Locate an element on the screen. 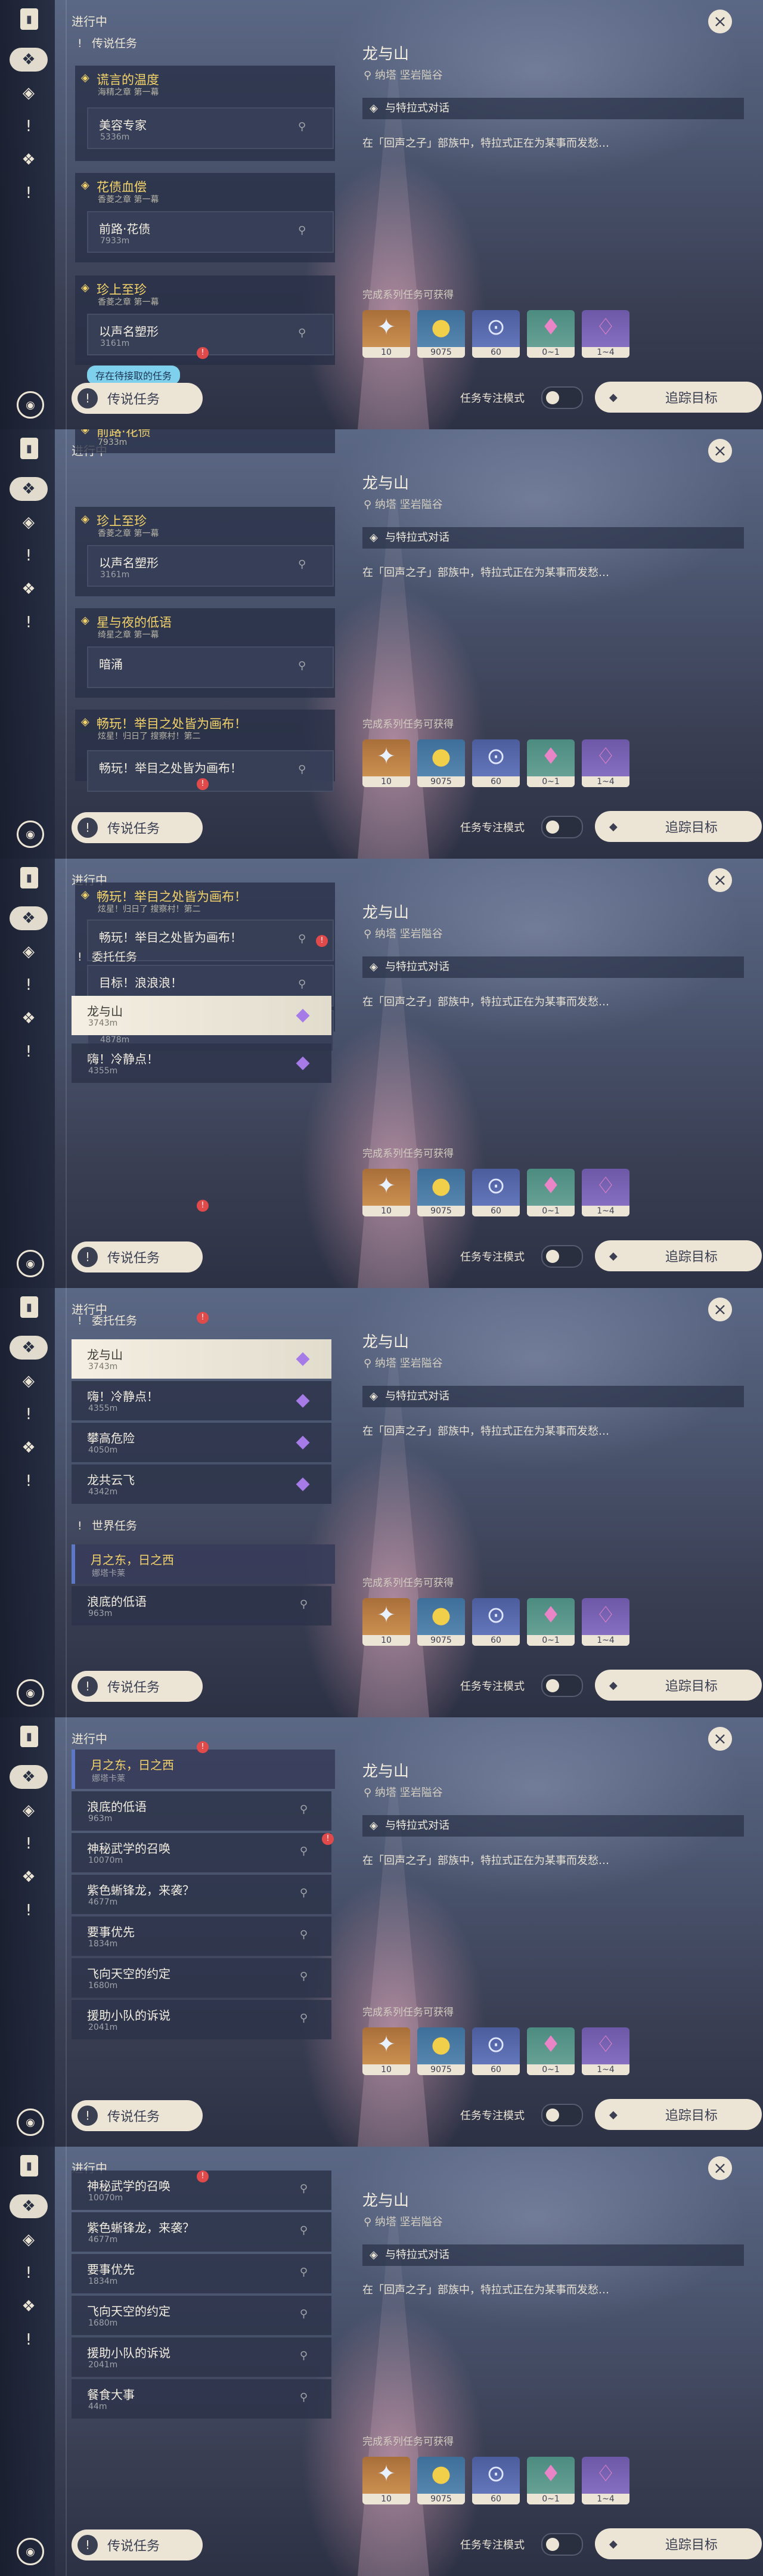 This screenshot has height=2576, width=763. quest-step: 暗涌 ⚲ is located at coordinates (210, 667).